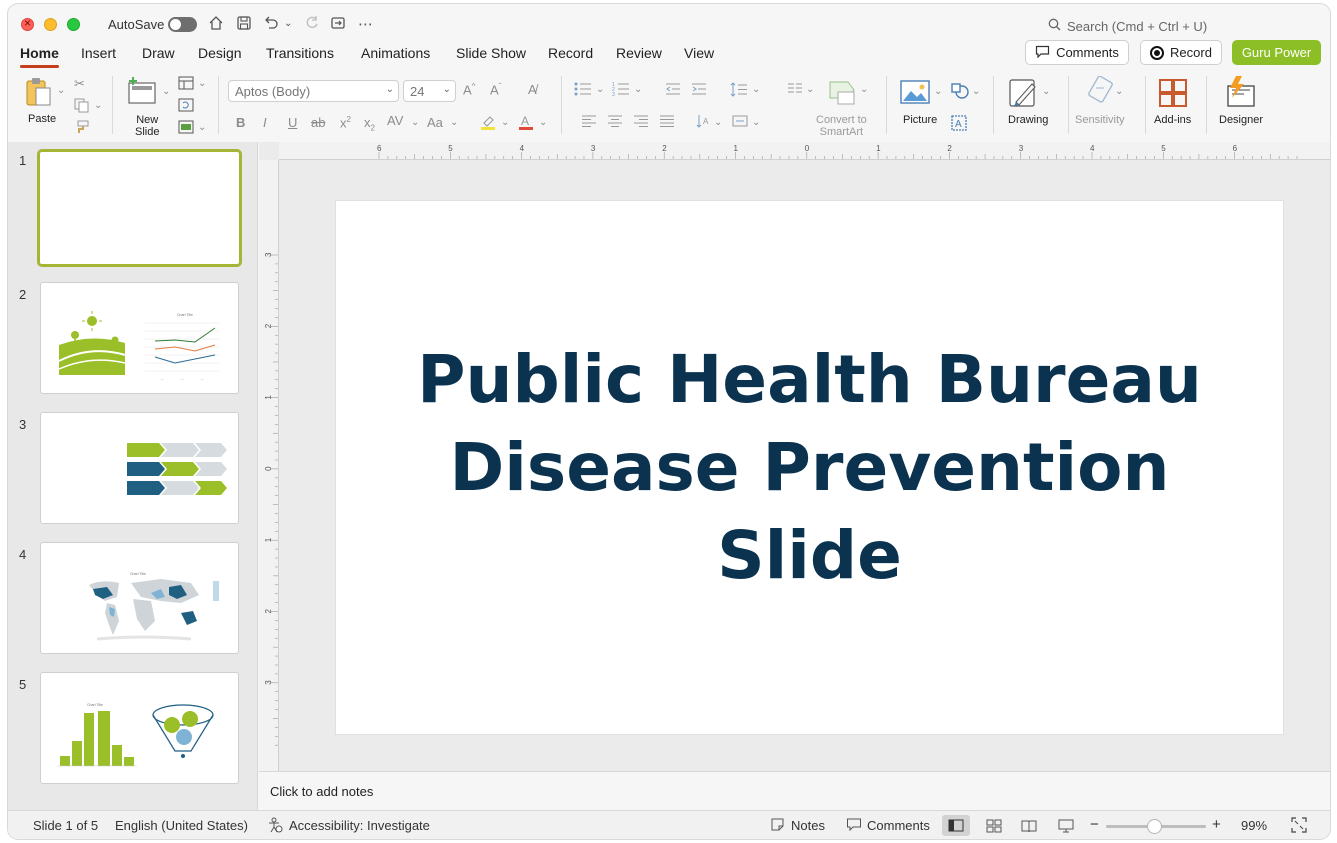 This screenshot has width=1337, height=843. I want to click on numbering-icon: 123, so click(621, 90).